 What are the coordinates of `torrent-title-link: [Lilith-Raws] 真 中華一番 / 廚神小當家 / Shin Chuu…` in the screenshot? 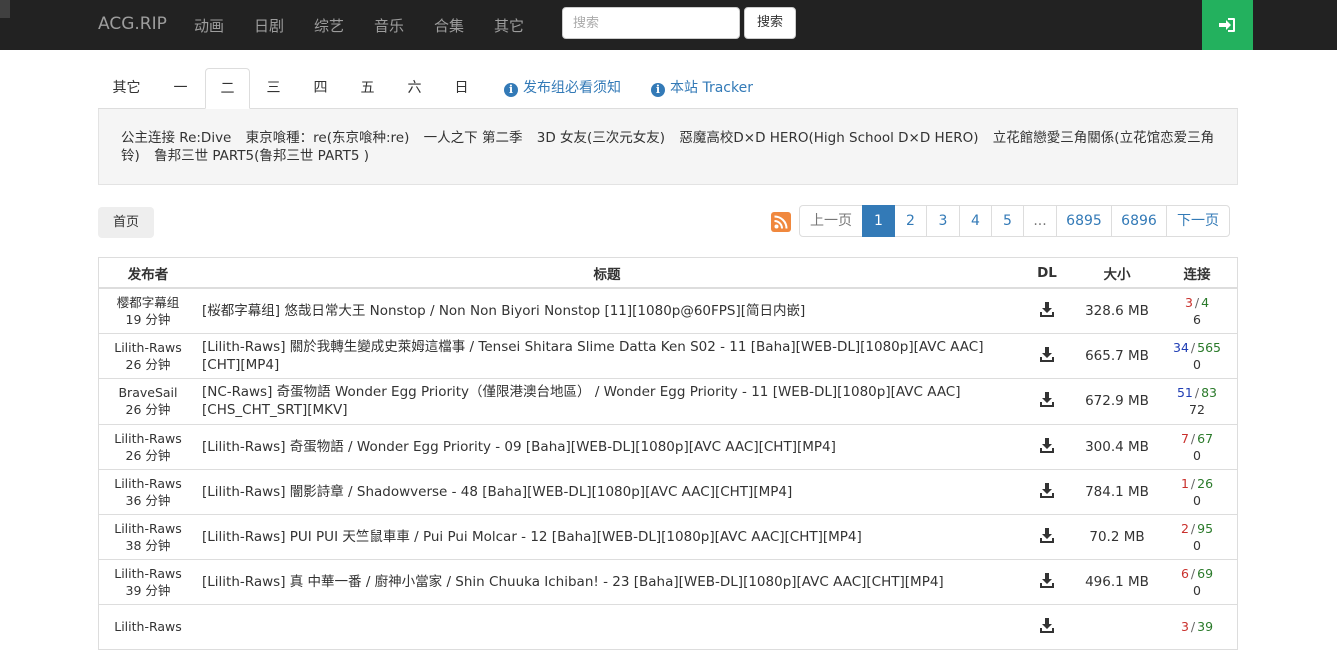 It's located at (573, 582).